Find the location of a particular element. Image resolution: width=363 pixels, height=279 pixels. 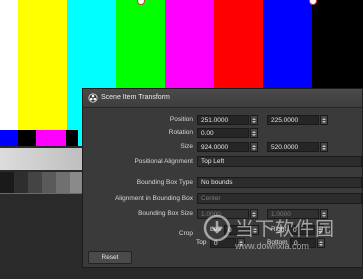

position-x-field: 251.0000 is located at coordinates (223, 120).